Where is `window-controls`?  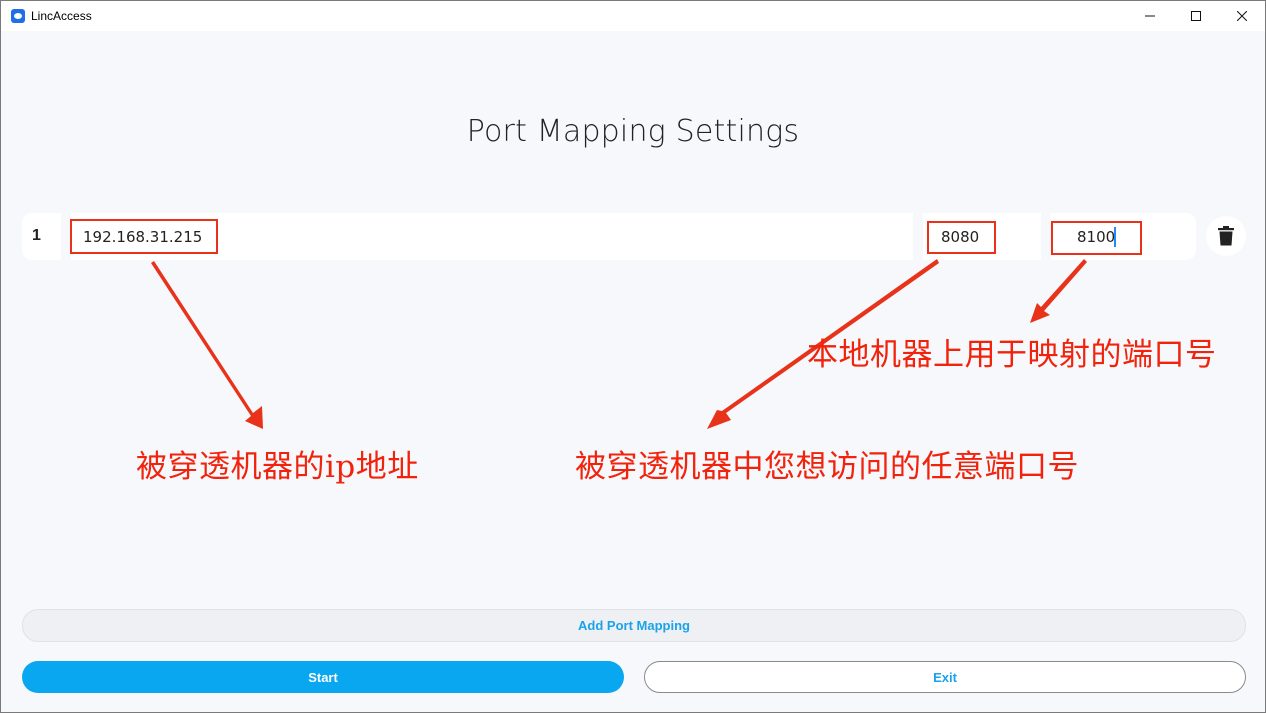
window-controls is located at coordinates (1196, 16).